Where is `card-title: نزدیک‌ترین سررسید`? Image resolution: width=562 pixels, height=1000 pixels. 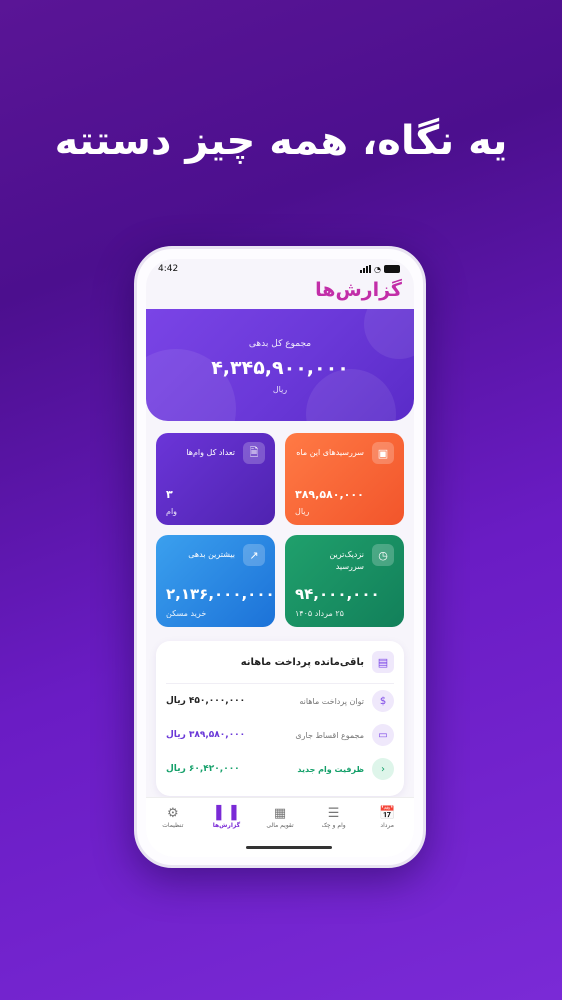 card-title: نزدیک‌ترین سررسید is located at coordinates (346, 560).